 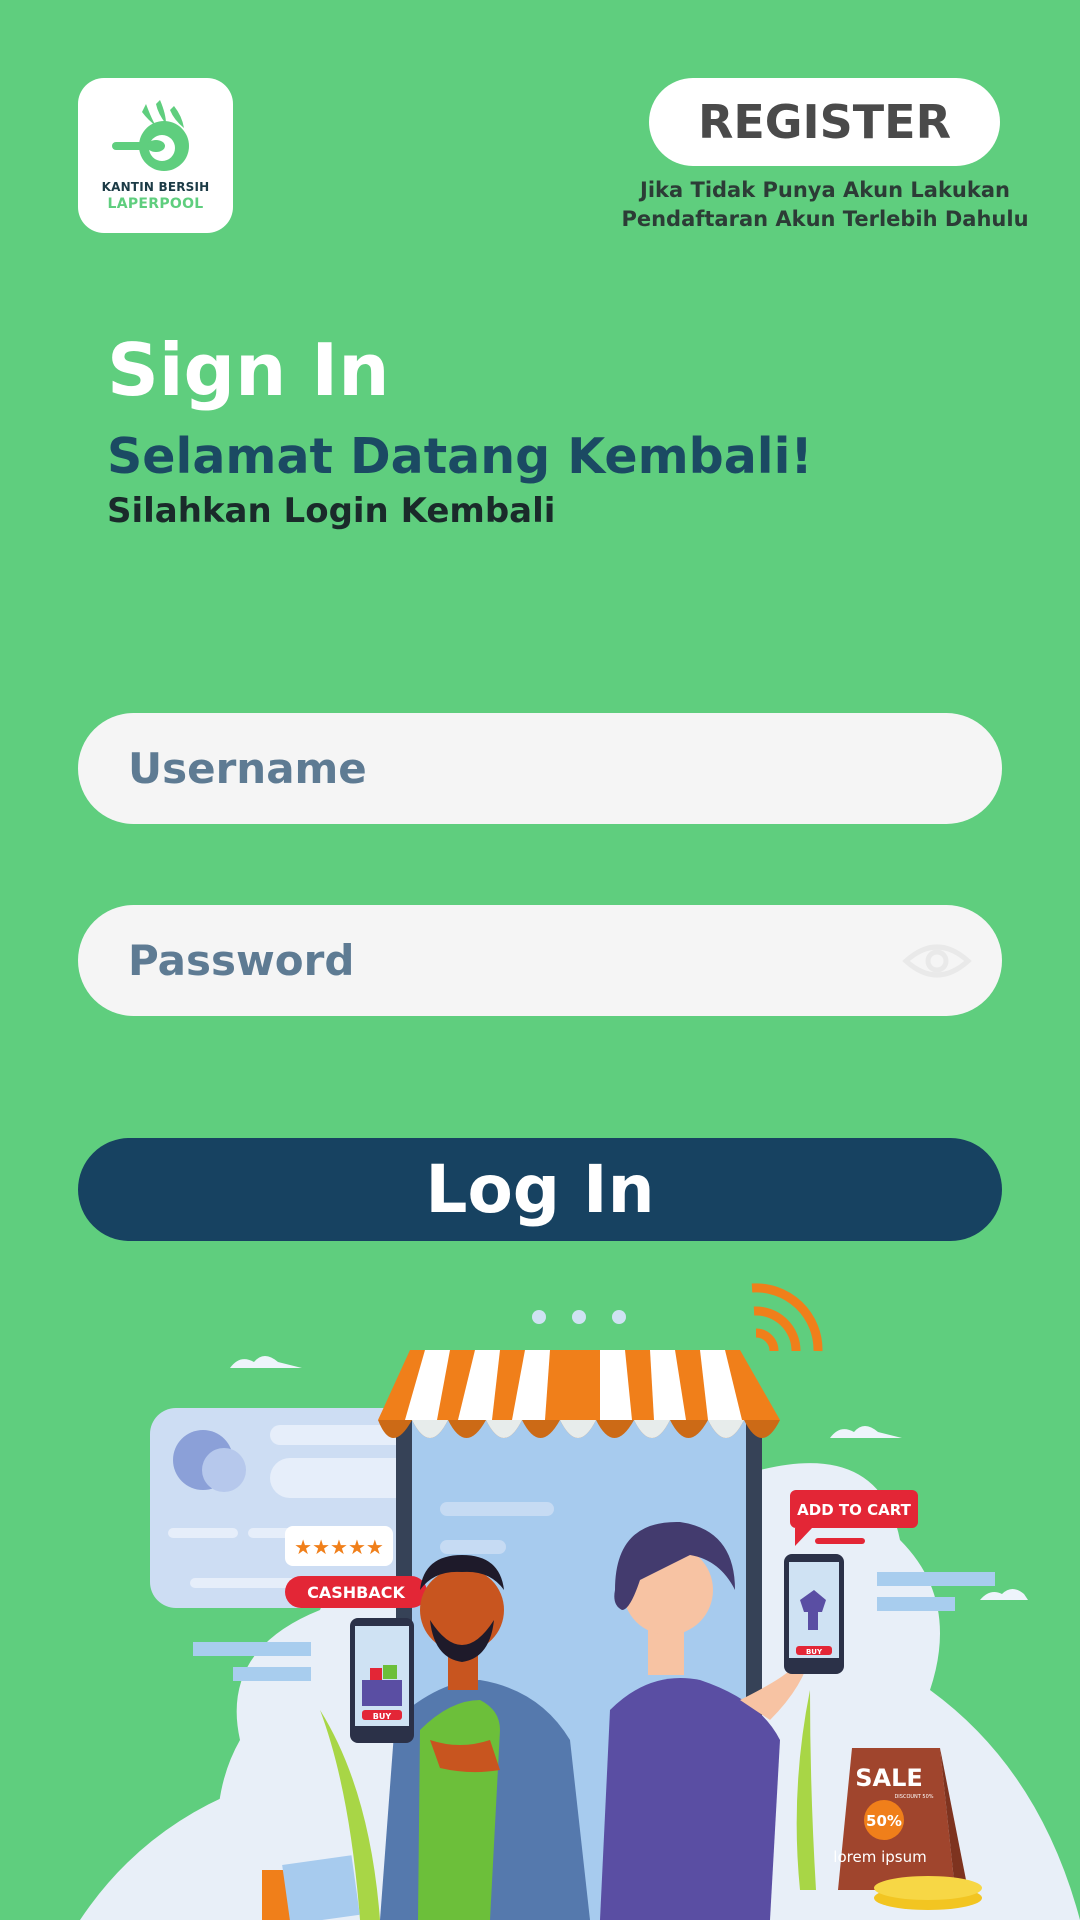 I want to click on svg-text: lorem ipsum, so click(x=879, y=1857).